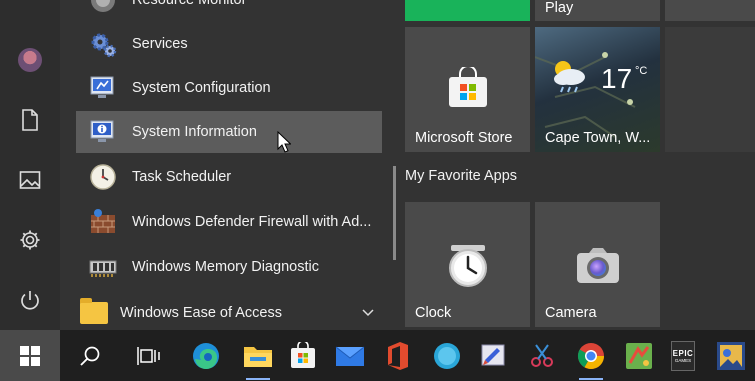 Image resolution: width=755 pixels, height=381 pixels. I want to click on task-view-icon, so click(148, 355).